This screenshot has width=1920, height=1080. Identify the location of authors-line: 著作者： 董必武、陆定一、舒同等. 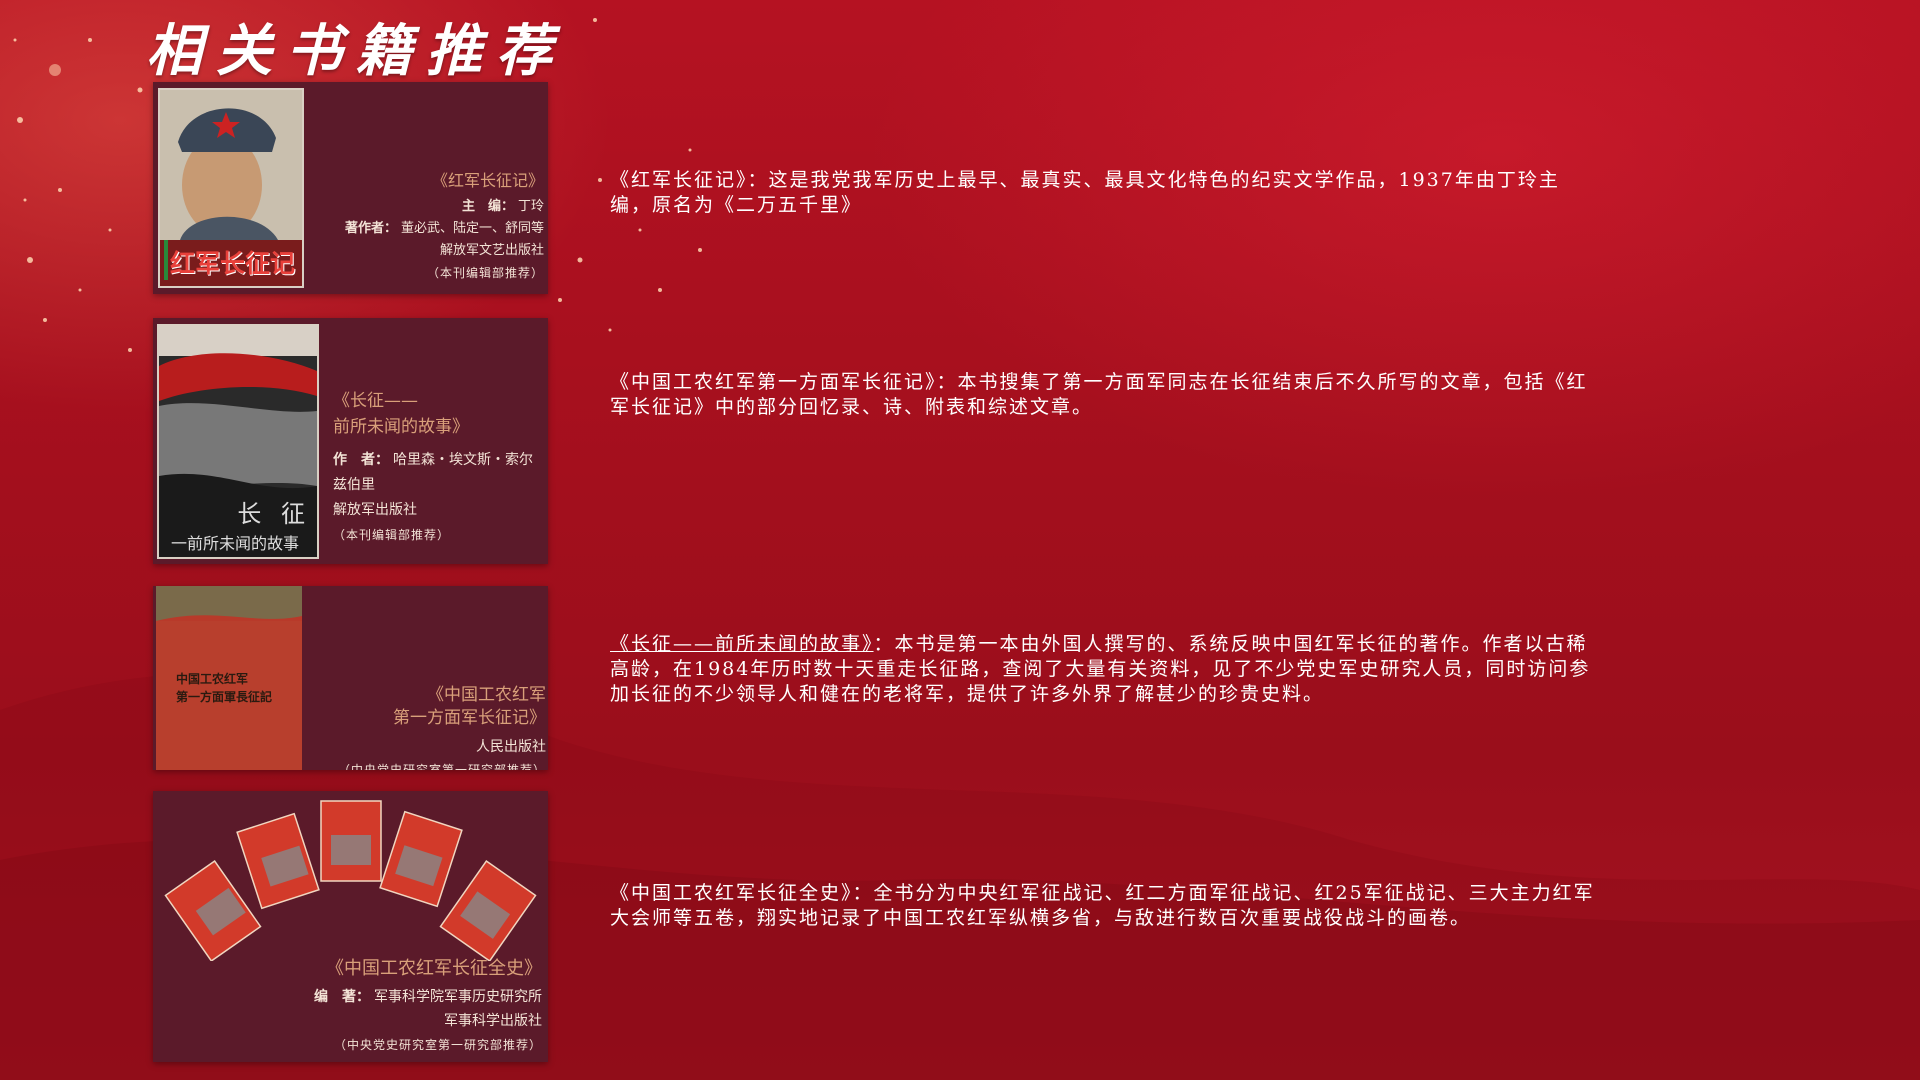
(444, 228).